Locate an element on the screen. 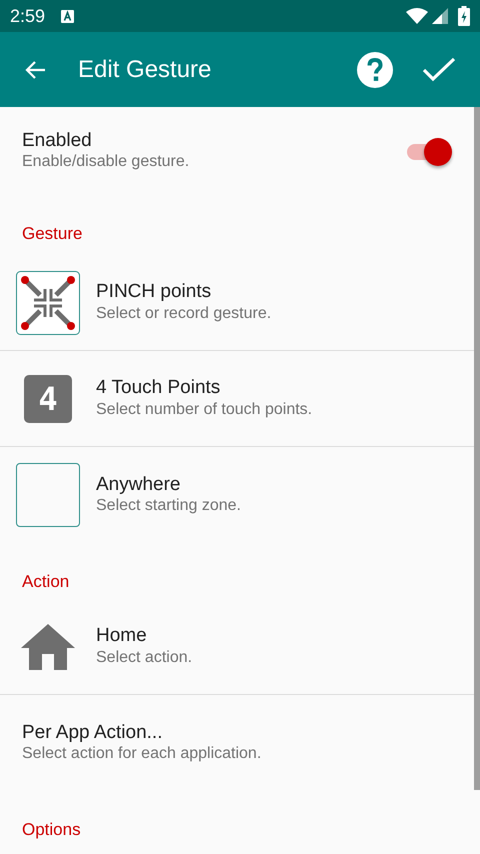  setting-summary: Enable/disable gesture. is located at coordinates (106, 162).